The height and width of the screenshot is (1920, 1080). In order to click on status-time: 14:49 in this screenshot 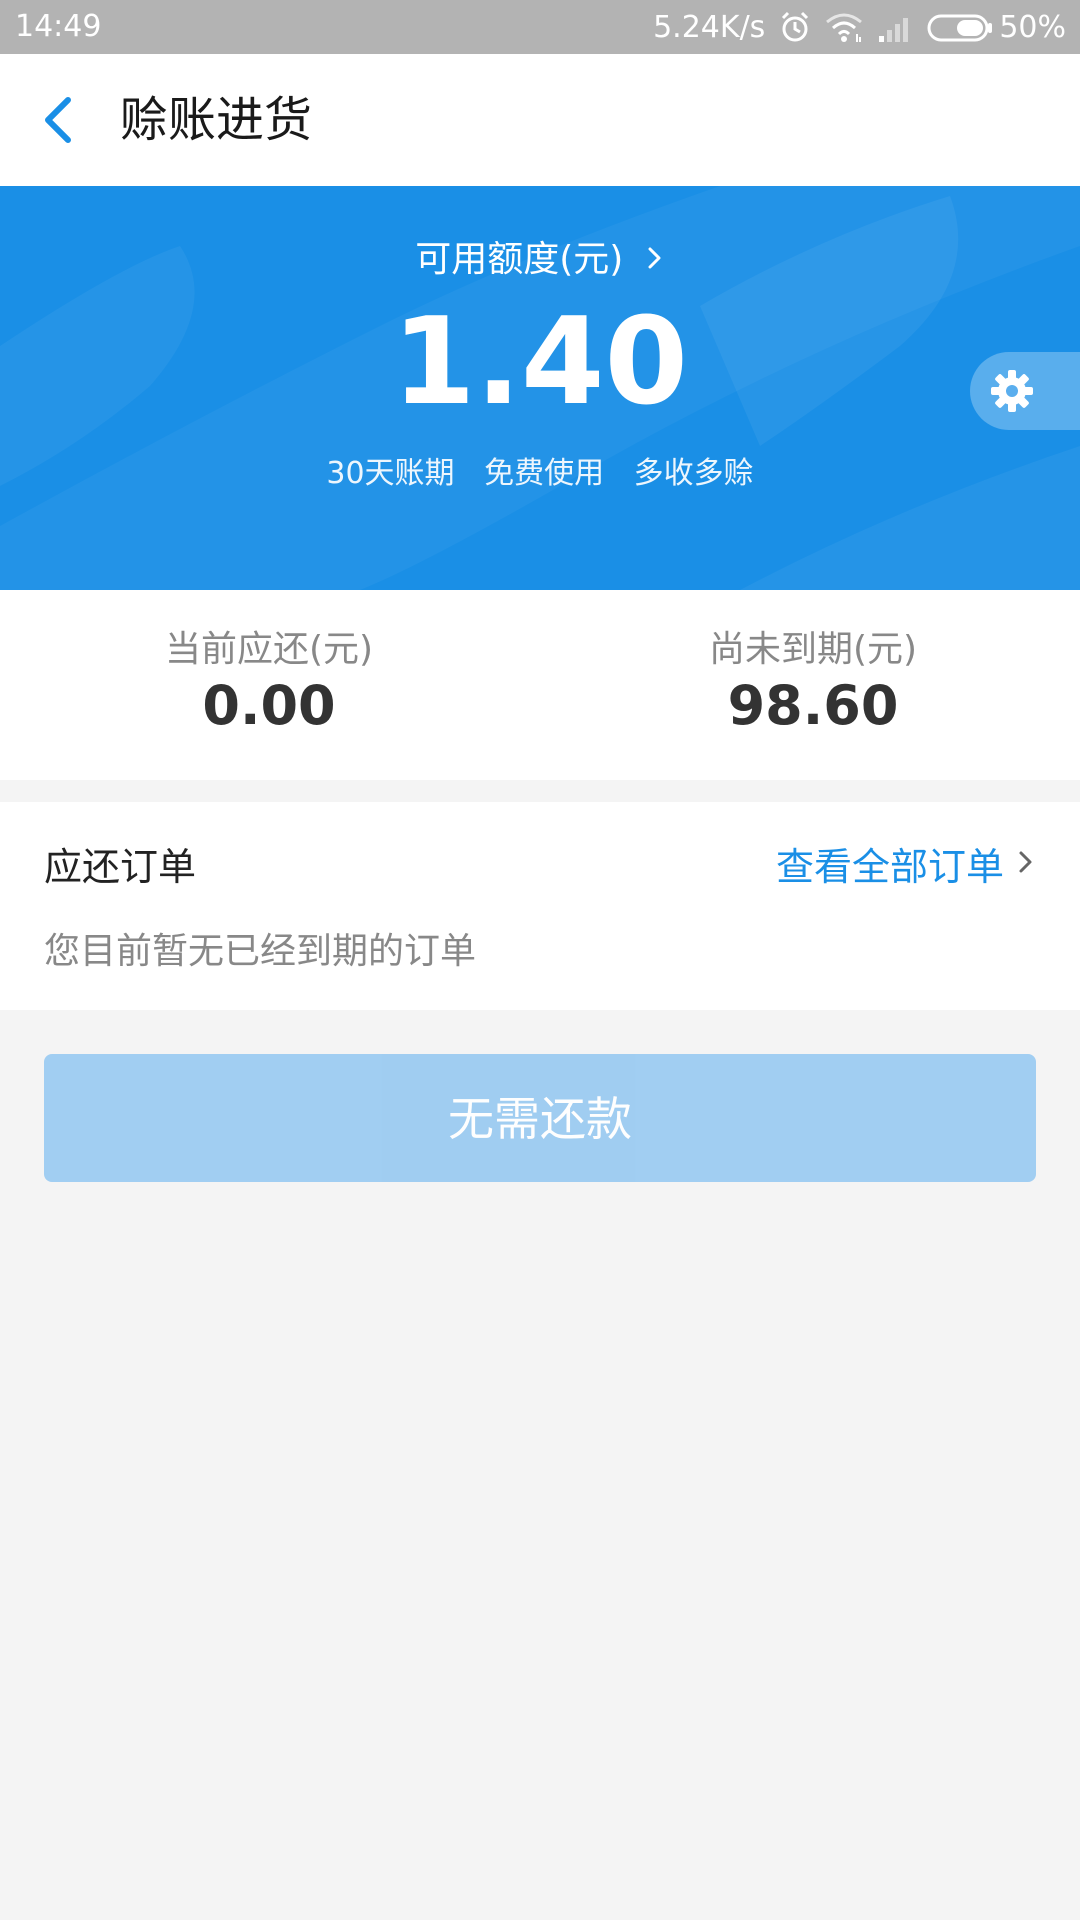, I will do `click(58, 26)`.